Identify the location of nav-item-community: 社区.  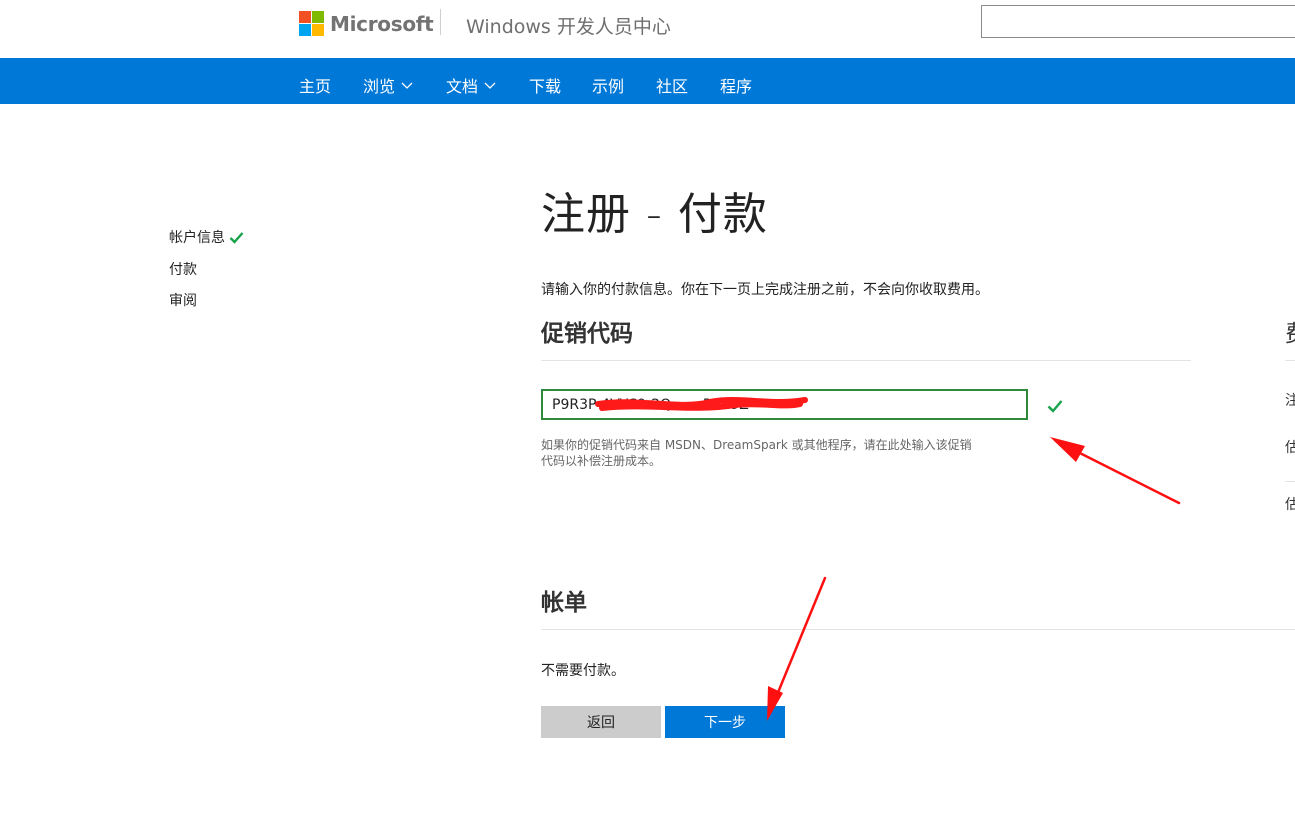
(672, 85).